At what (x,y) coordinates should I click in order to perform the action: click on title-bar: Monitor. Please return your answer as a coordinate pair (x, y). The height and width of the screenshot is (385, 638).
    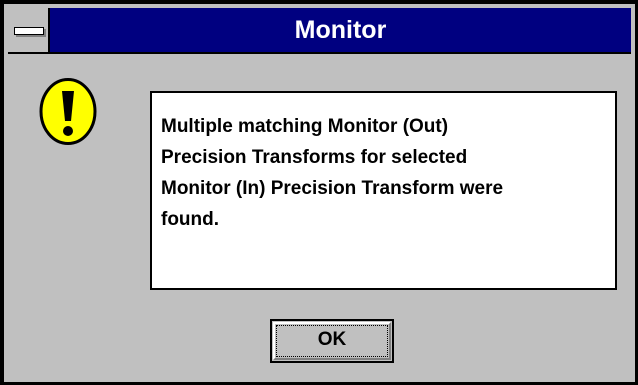
    Looking at the image, I should click on (319, 31).